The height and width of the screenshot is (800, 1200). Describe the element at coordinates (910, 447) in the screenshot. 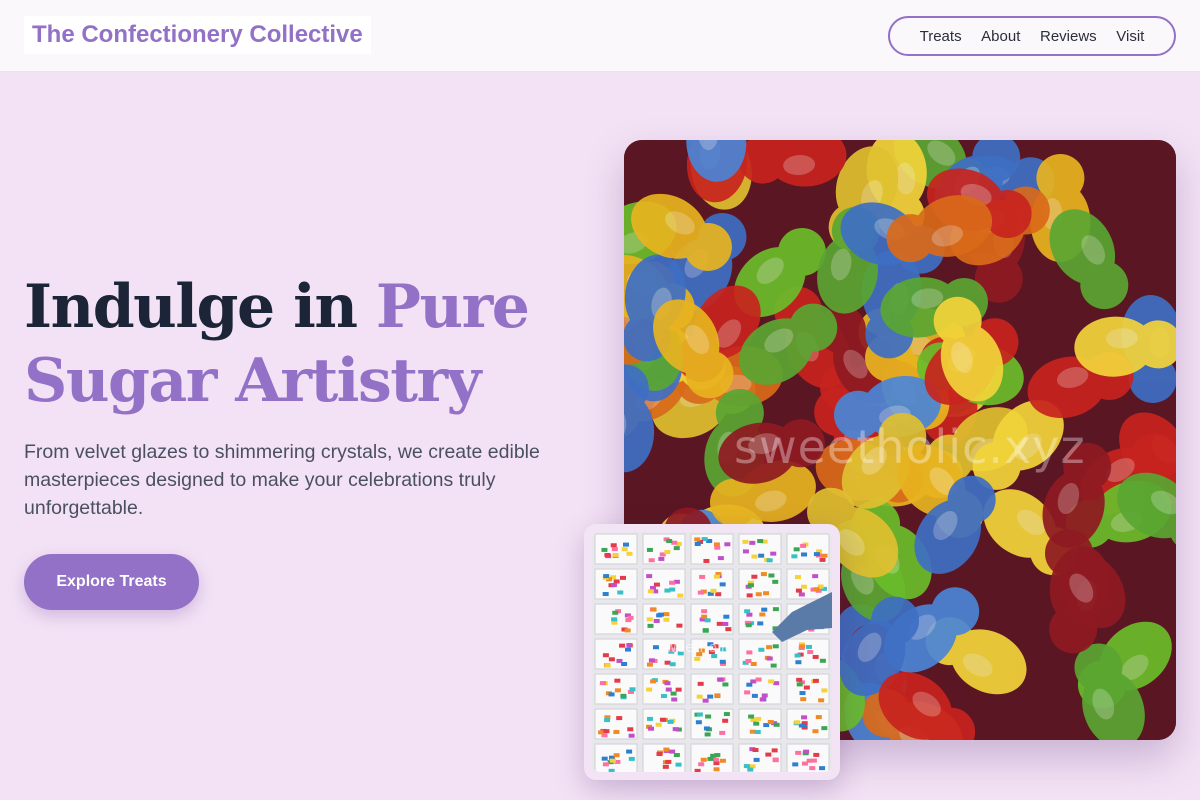

I see `image-watermark: sweetholic.xyz` at that location.